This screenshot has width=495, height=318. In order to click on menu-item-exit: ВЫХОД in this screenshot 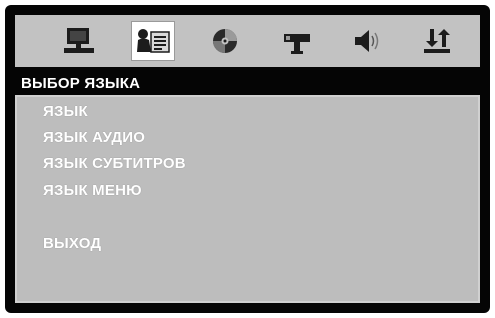, I will do `click(72, 243)`.